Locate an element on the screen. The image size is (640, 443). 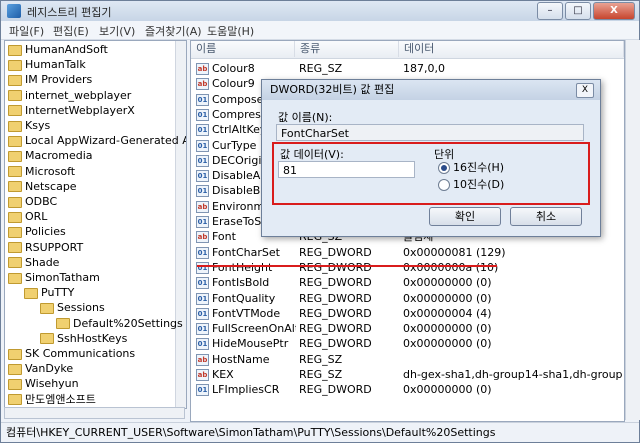
close-button: X is located at coordinates (614, 11).